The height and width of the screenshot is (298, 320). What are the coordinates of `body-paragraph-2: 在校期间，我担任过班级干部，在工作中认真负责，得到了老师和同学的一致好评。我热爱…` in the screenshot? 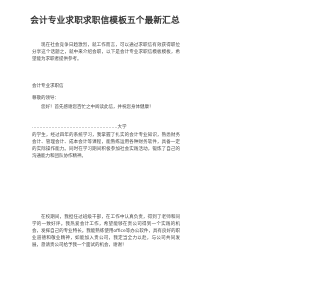 It's located at (106, 231).